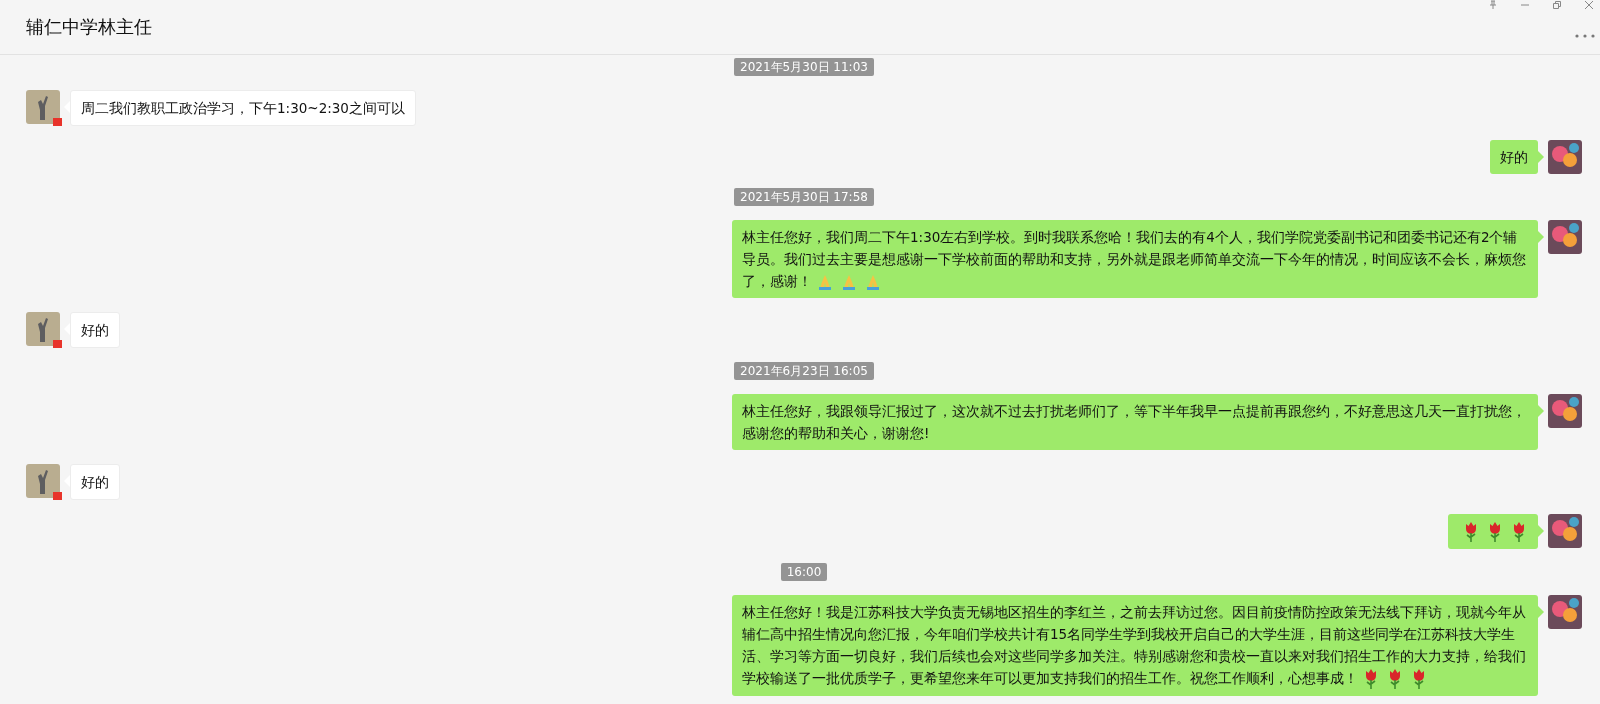 The height and width of the screenshot is (704, 1600). What do you see at coordinates (804, 572) in the screenshot?
I see `timestamp: 16:00` at bounding box center [804, 572].